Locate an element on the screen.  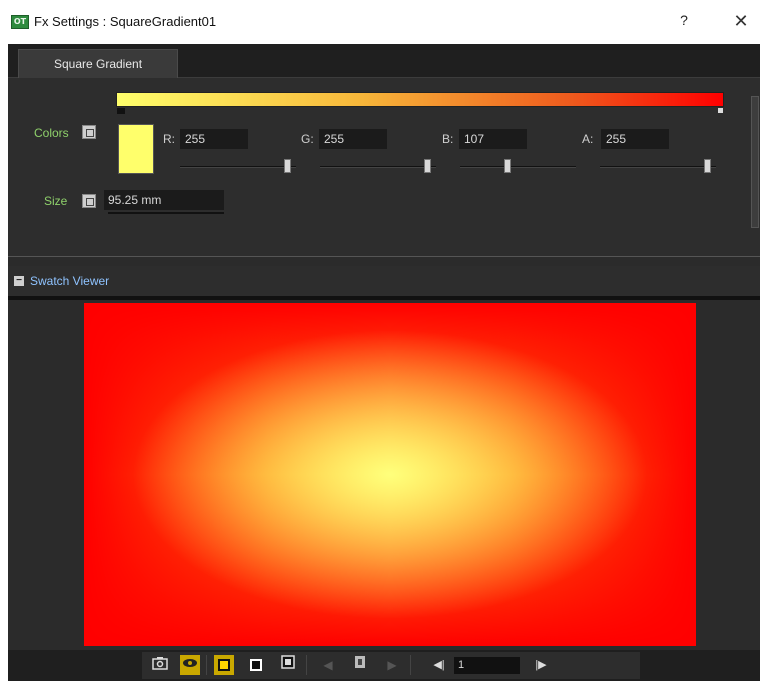
black-bg-icon is located at coordinates (256, 665).